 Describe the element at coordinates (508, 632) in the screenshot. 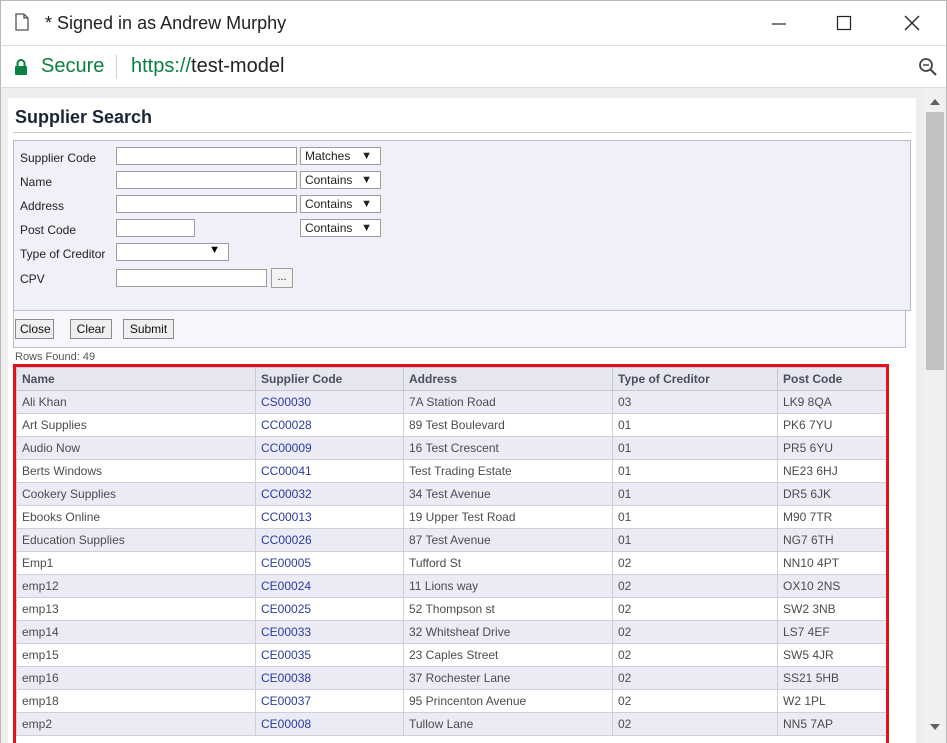

I see `address-cell: 32 Whitsheaf Drive` at that location.